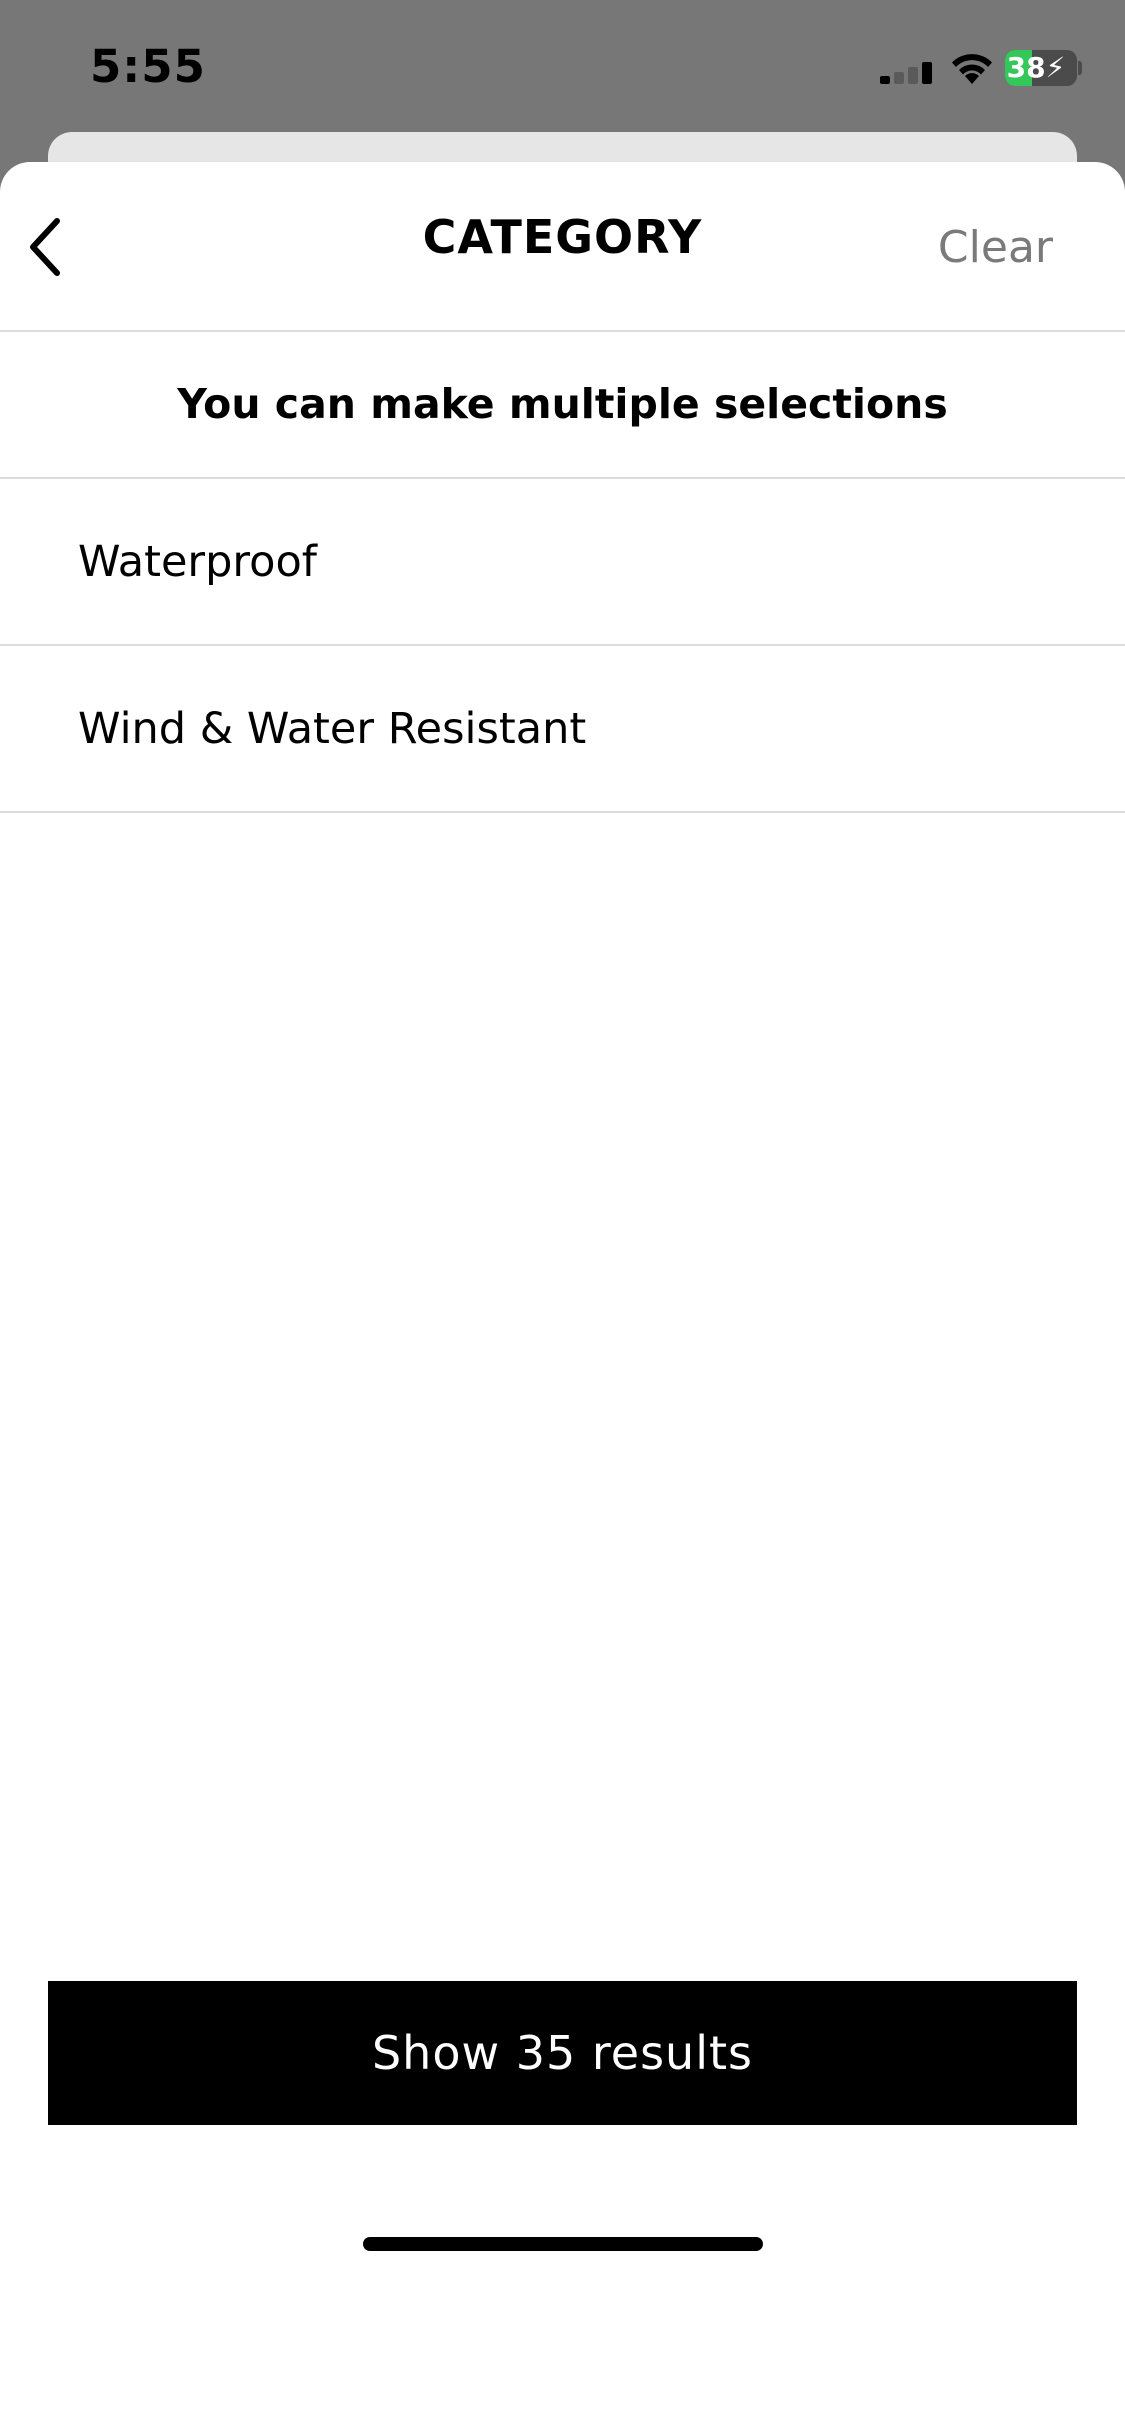 This screenshot has height=2436, width=1125. I want to click on battery-level: 38⚡, so click(1036, 67).